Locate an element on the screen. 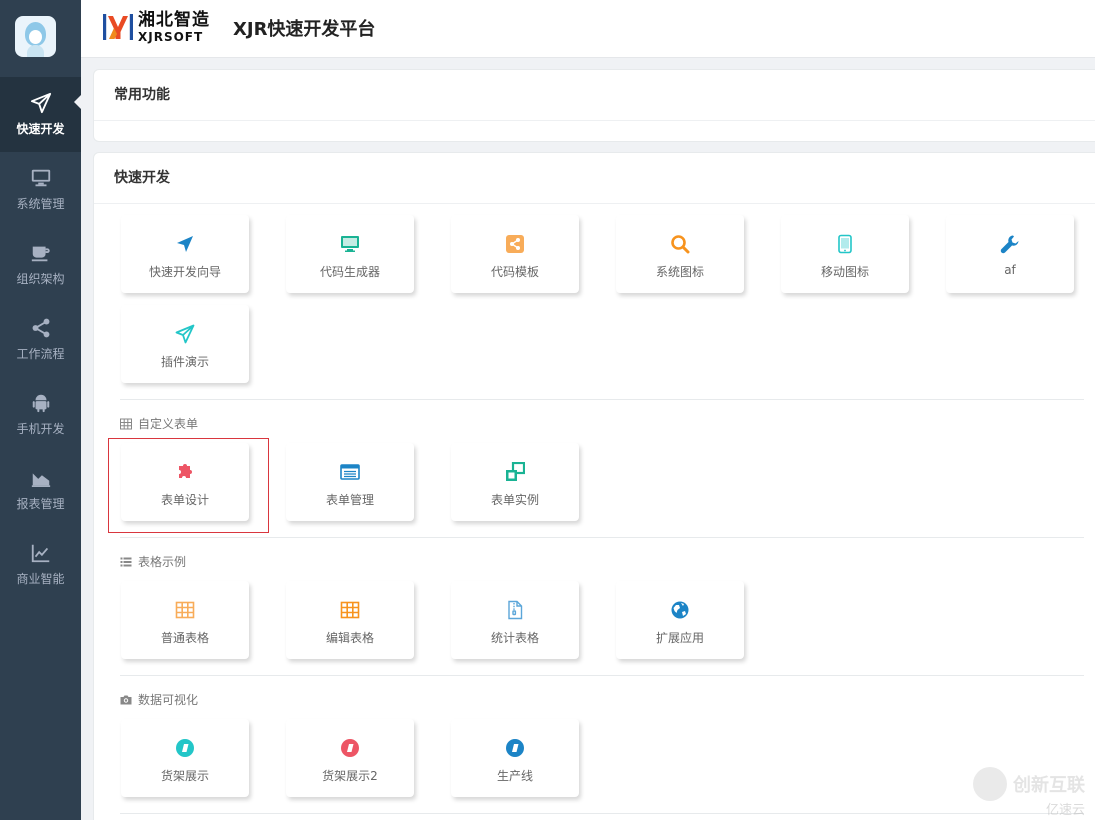  camera-icon is located at coordinates (126, 699).